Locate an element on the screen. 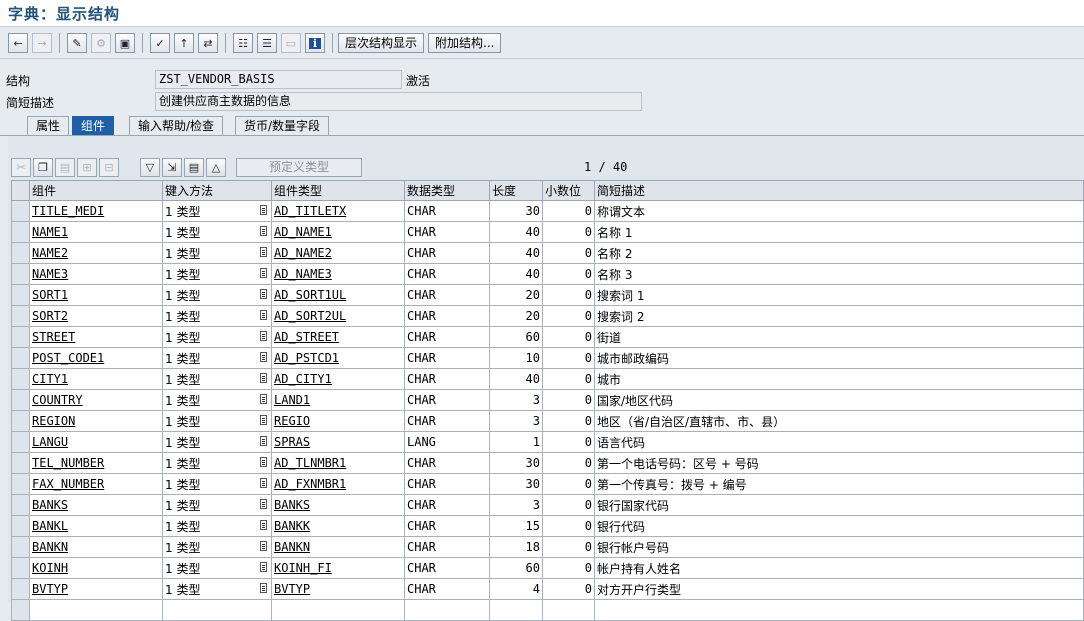 This screenshot has width=1084, height=621. column-header-short-description: 简短描述 is located at coordinates (839, 190).